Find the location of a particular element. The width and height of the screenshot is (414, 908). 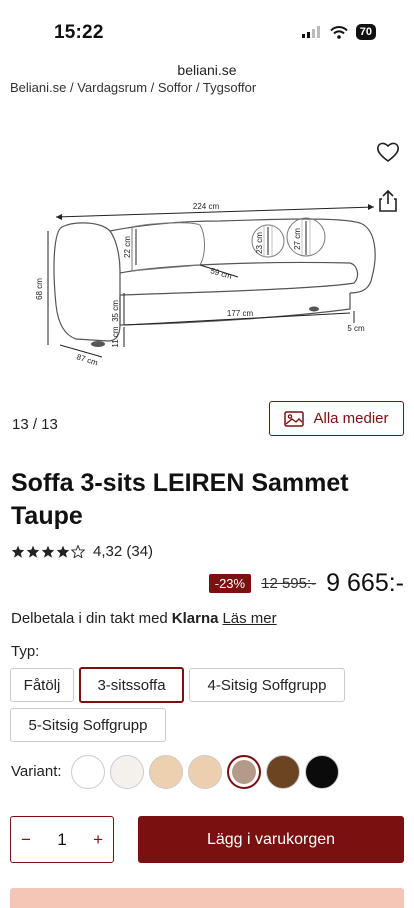

price-row: -23% 12 595:- 9 665:- is located at coordinates (306, 583).